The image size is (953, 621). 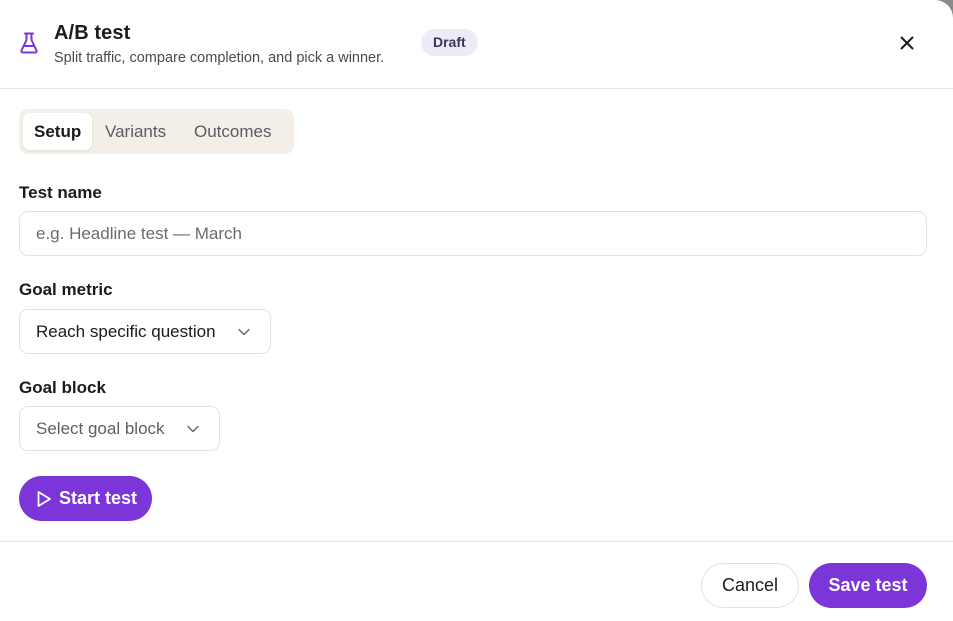 I want to click on goal-metric-value: Reach specific question, so click(x=126, y=331).